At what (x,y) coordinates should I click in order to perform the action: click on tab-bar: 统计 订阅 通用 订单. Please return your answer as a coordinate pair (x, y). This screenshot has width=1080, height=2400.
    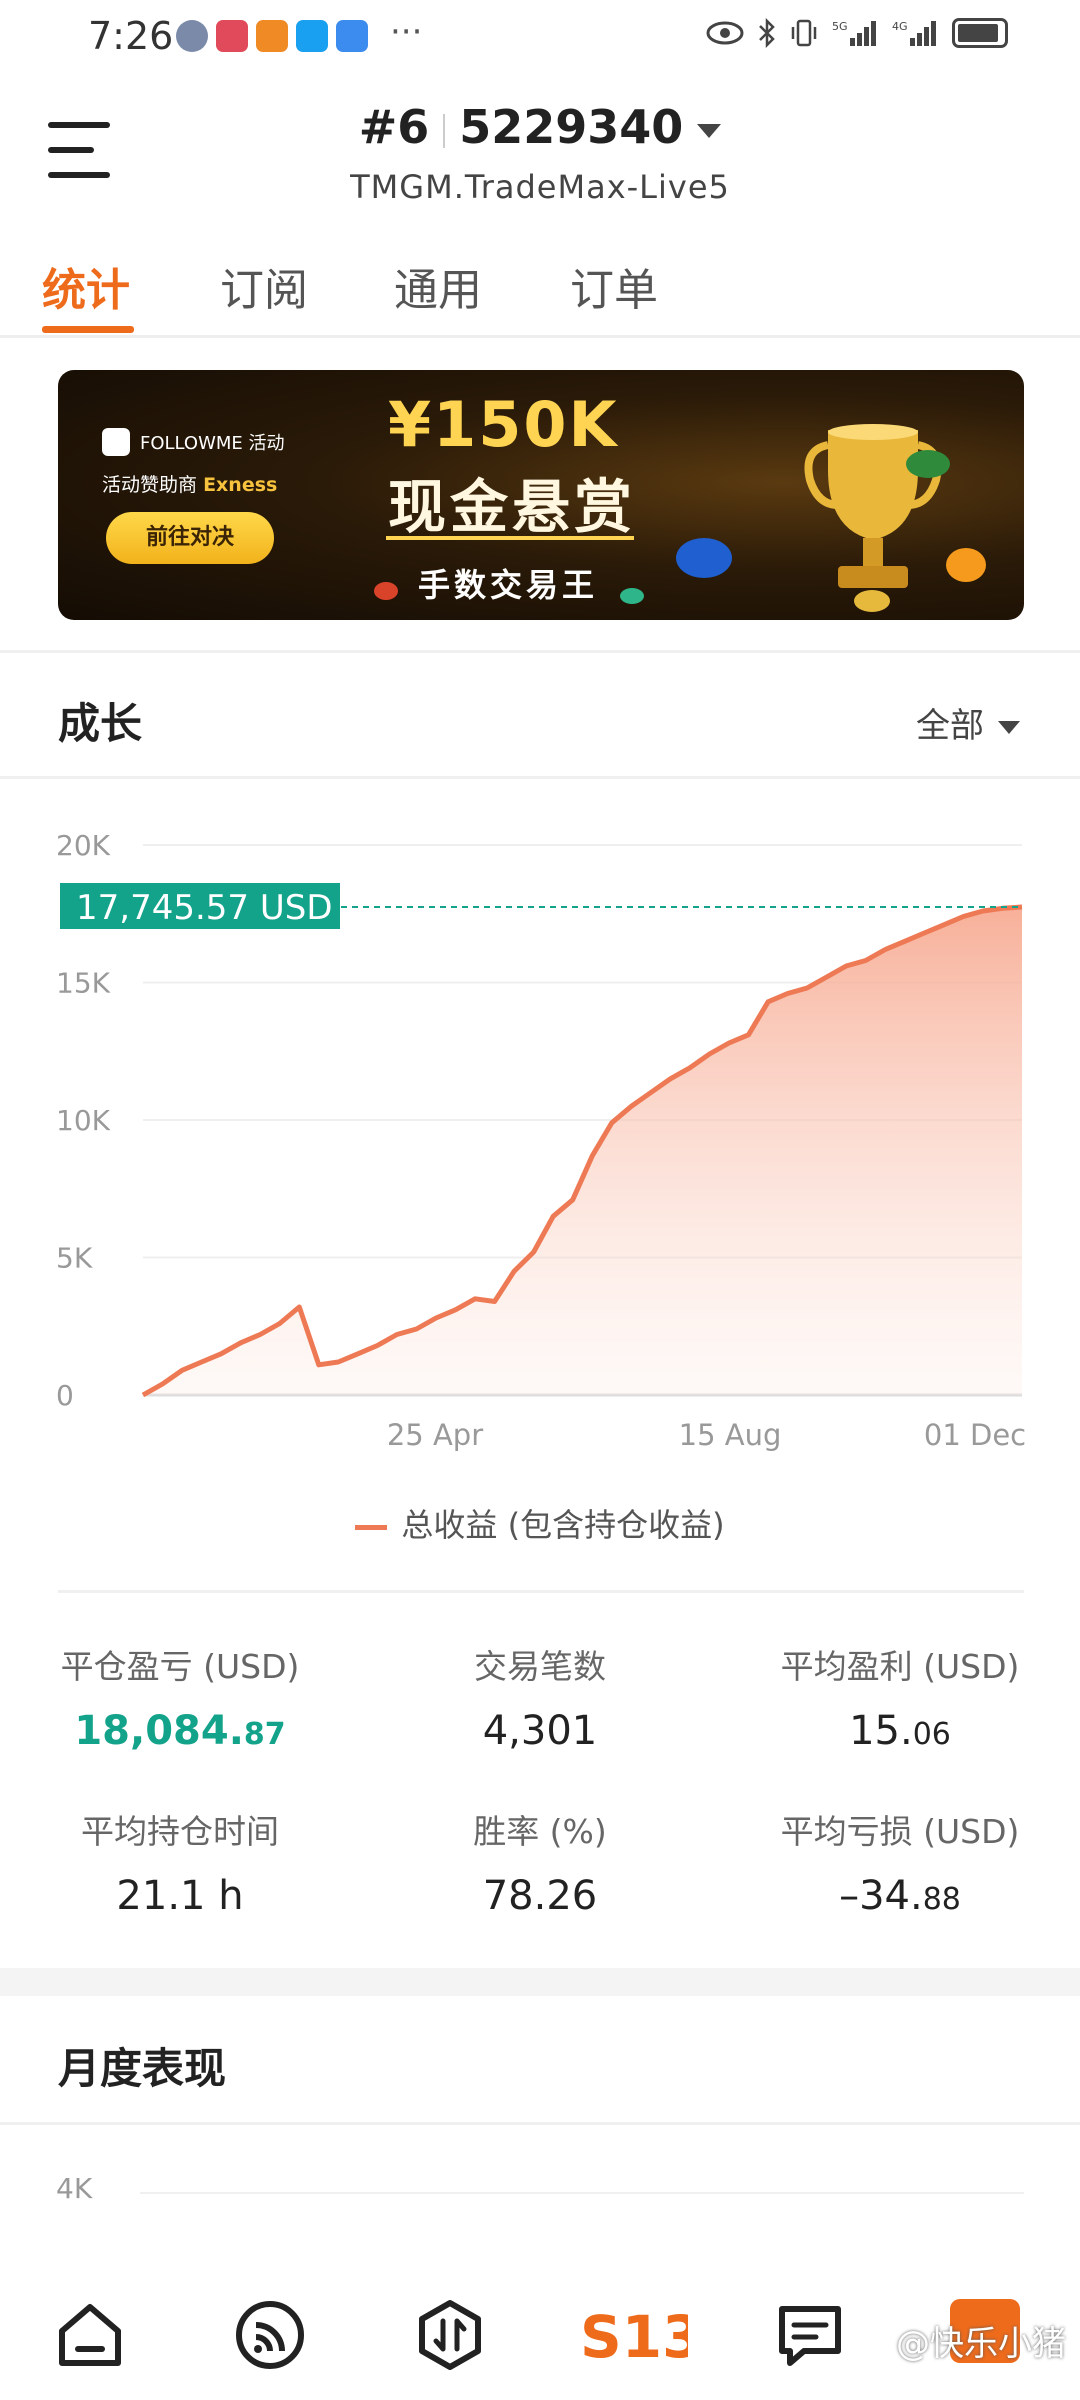
    Looking at the image, I should click on (540, 285).